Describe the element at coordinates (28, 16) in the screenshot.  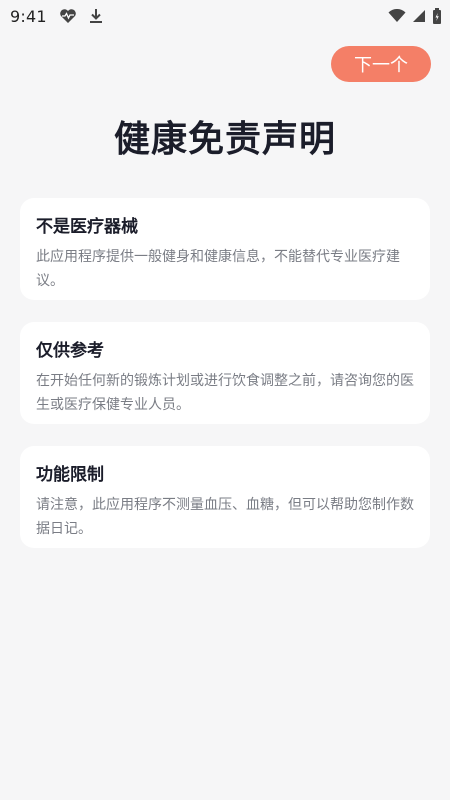
I see `status-time: 9:41` at that location.